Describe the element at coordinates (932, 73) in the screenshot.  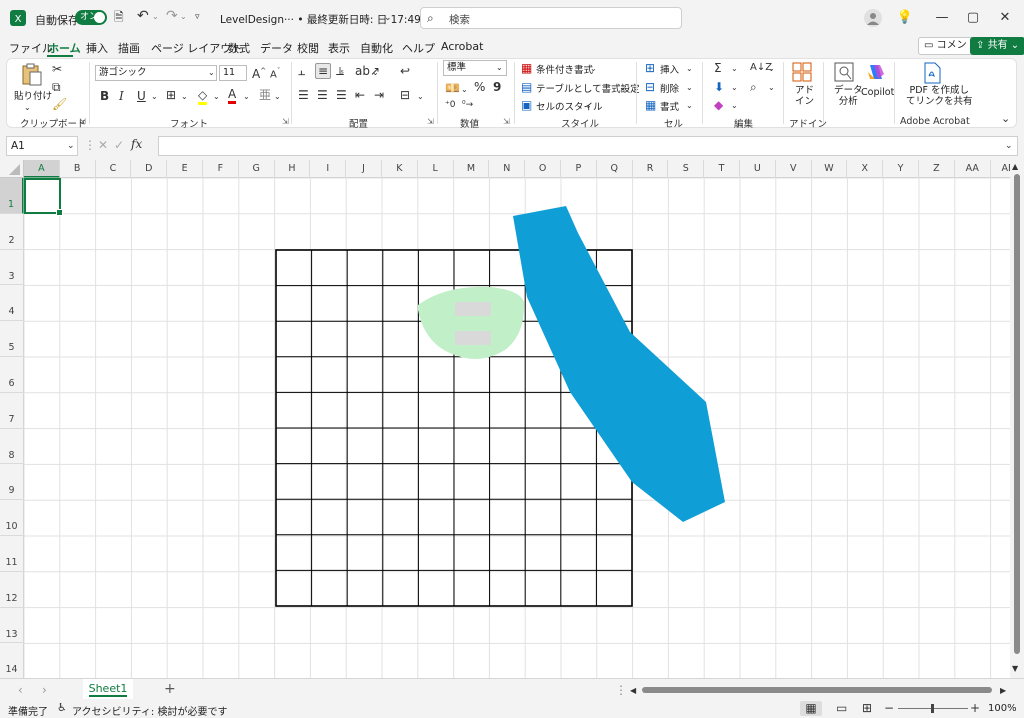
I see `pdf-icon` at that location.